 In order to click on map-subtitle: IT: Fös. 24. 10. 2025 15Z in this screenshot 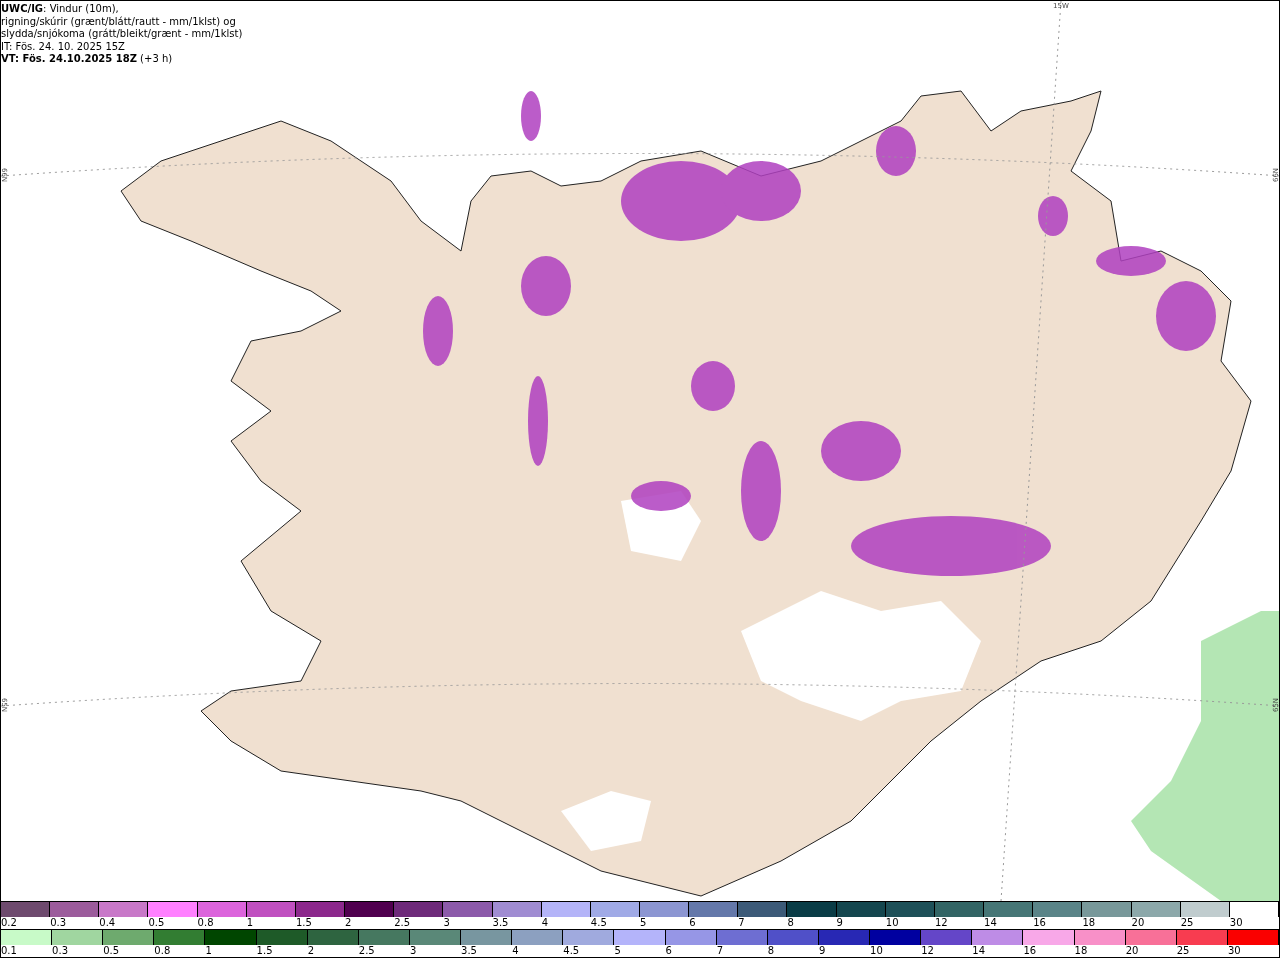, I will do `click(63, 47)`.